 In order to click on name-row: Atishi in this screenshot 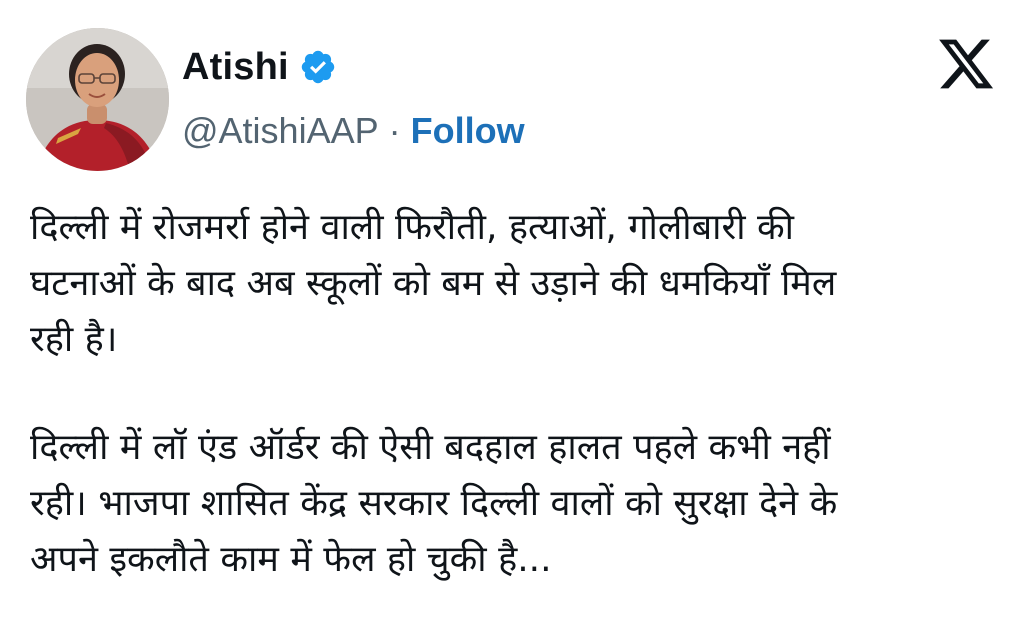, I will do `click(353, 67)`.